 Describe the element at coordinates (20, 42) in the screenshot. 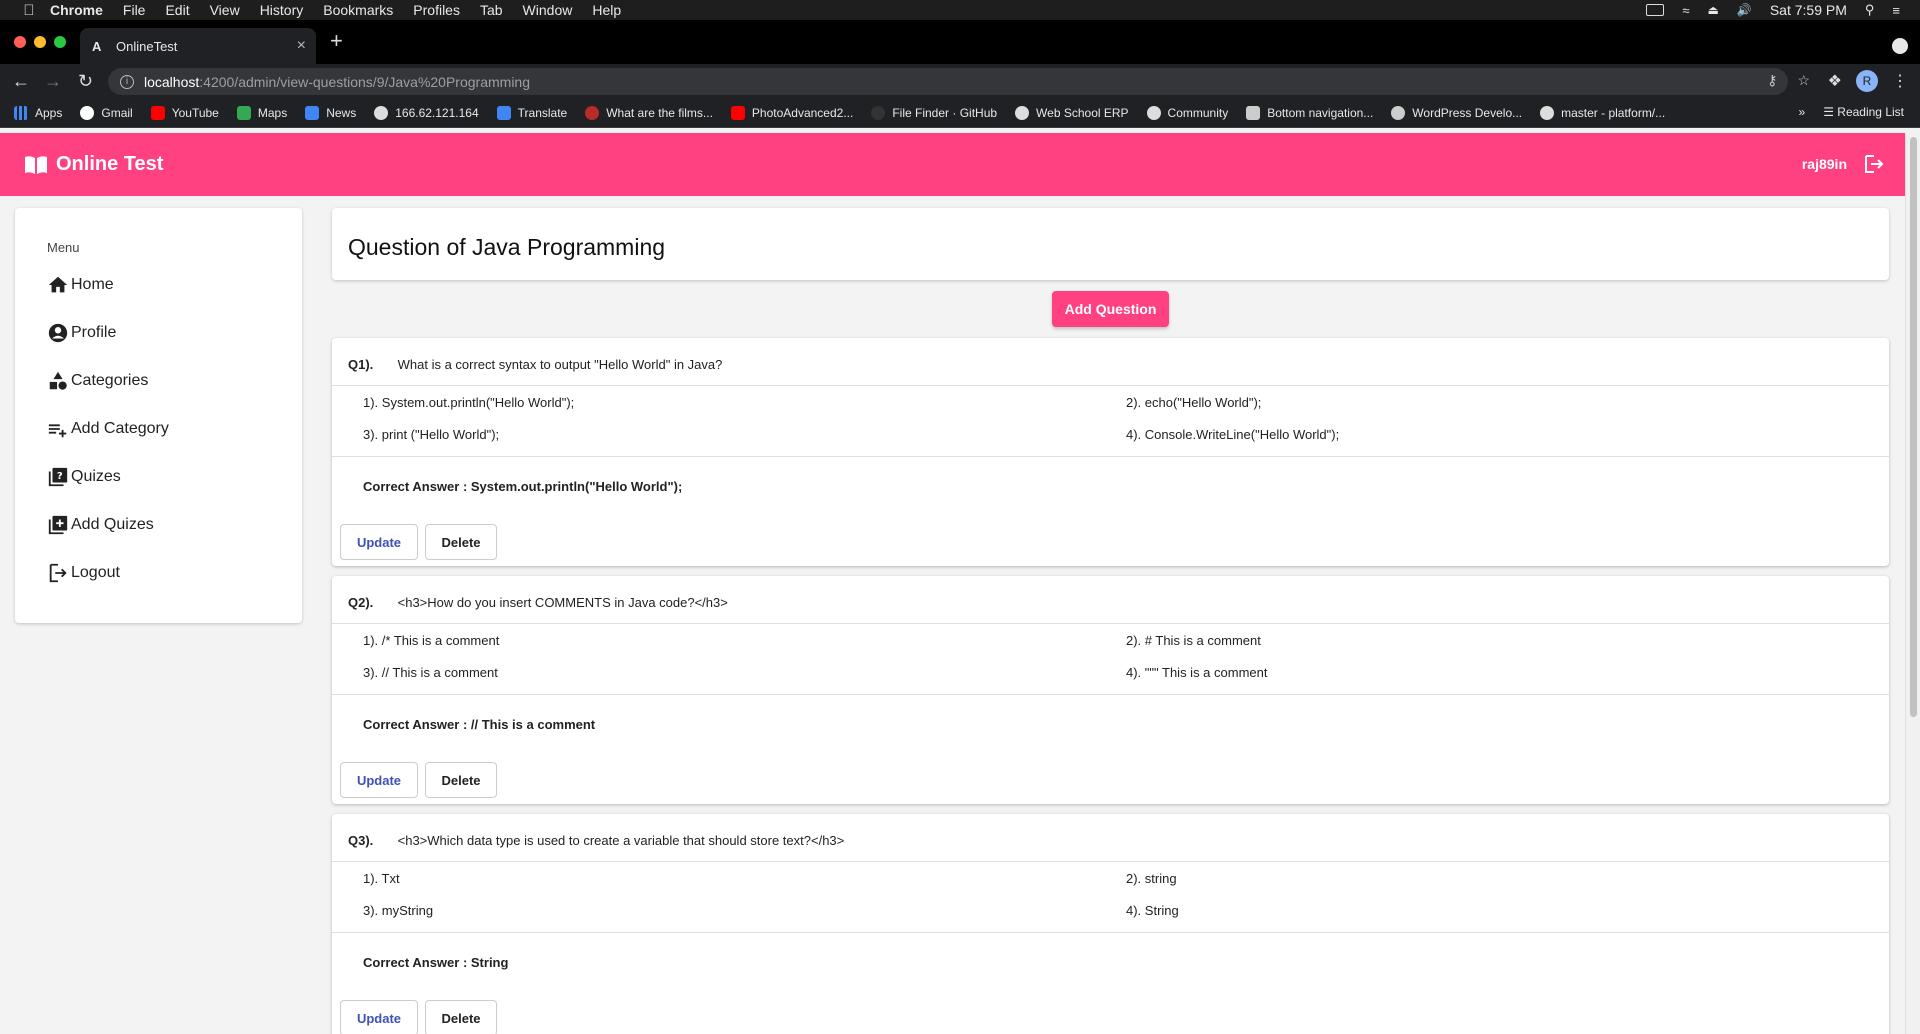

I see `window-close-button` at that location.